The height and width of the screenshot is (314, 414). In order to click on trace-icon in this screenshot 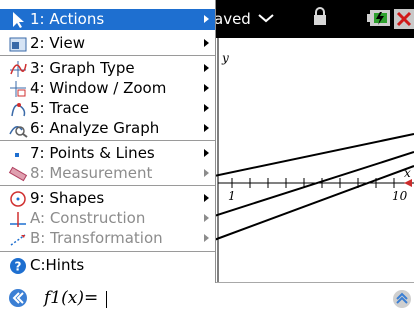, I will do `click(18, 110)`.